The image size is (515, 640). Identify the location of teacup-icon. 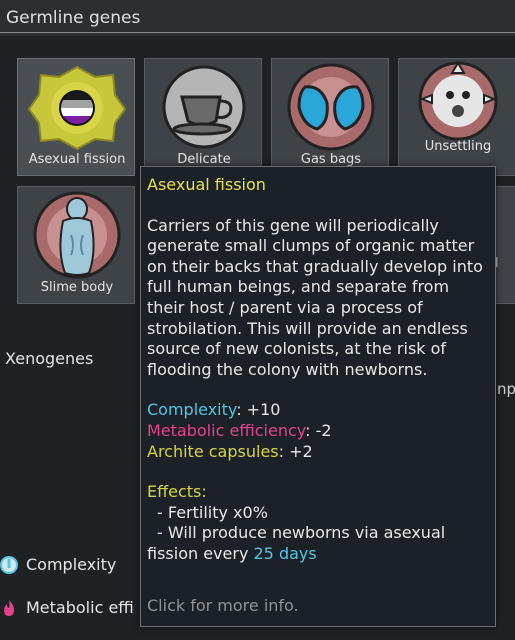
(204, 107).